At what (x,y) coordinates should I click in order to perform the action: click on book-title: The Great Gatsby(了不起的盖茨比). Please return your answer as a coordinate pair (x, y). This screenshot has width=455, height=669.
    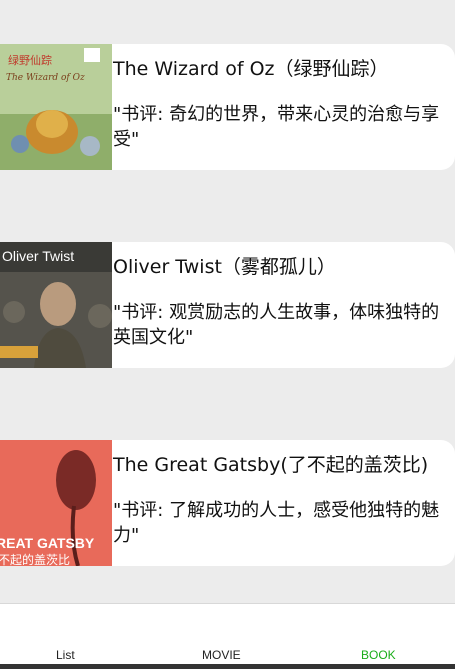
    Looking at the image, I should click on (271, 465).